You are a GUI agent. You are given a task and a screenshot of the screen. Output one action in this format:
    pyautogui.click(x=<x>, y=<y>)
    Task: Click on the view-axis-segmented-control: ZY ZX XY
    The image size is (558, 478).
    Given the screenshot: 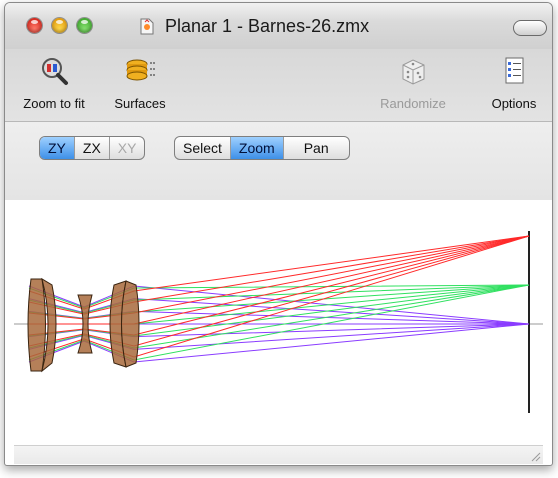 What is the action you would take?
    pyautogui.click(x=92, y=148)
    